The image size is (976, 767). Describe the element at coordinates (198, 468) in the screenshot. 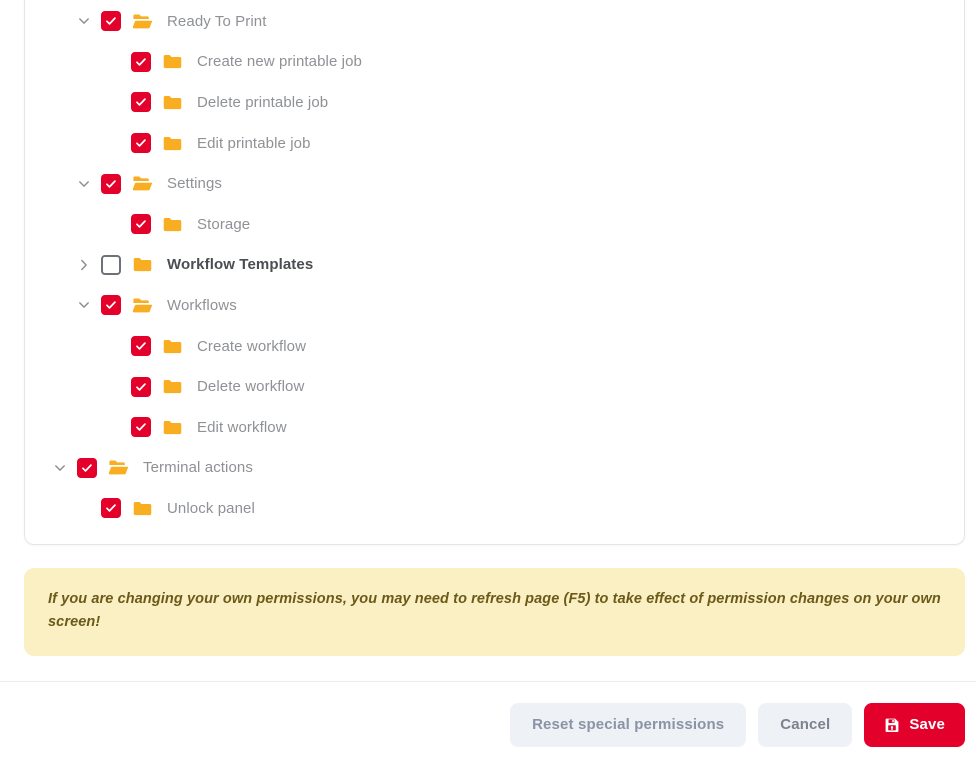

I see `permission-label: Terminal actions` at that location.